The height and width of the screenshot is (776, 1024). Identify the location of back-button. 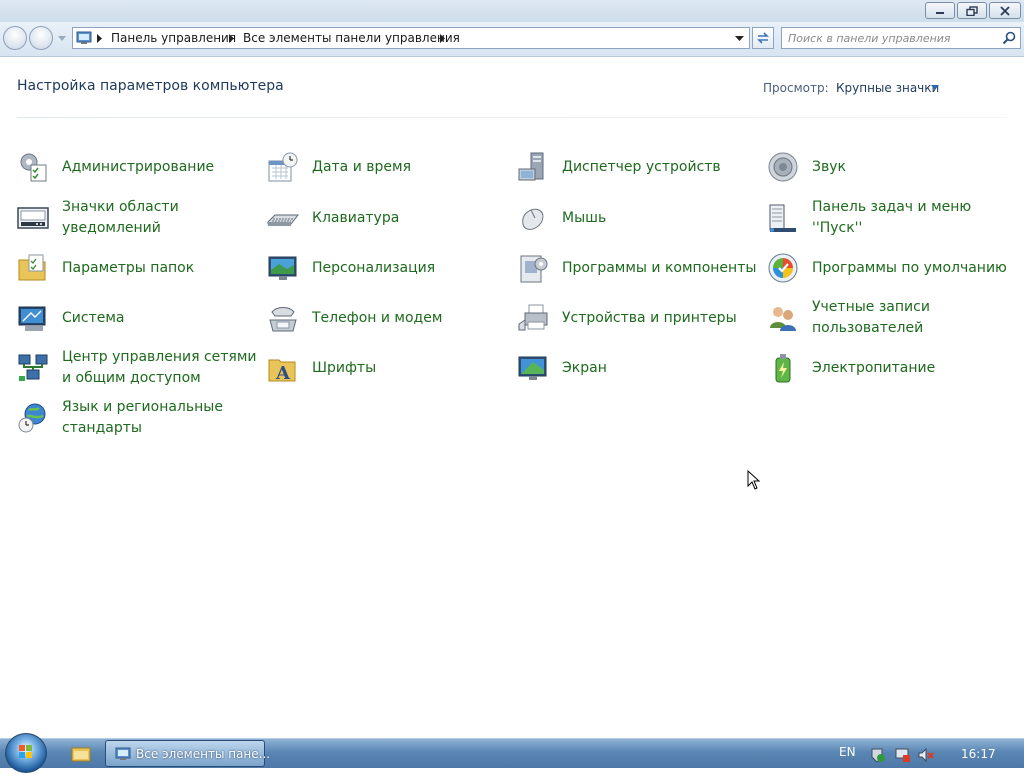
(15, 38).